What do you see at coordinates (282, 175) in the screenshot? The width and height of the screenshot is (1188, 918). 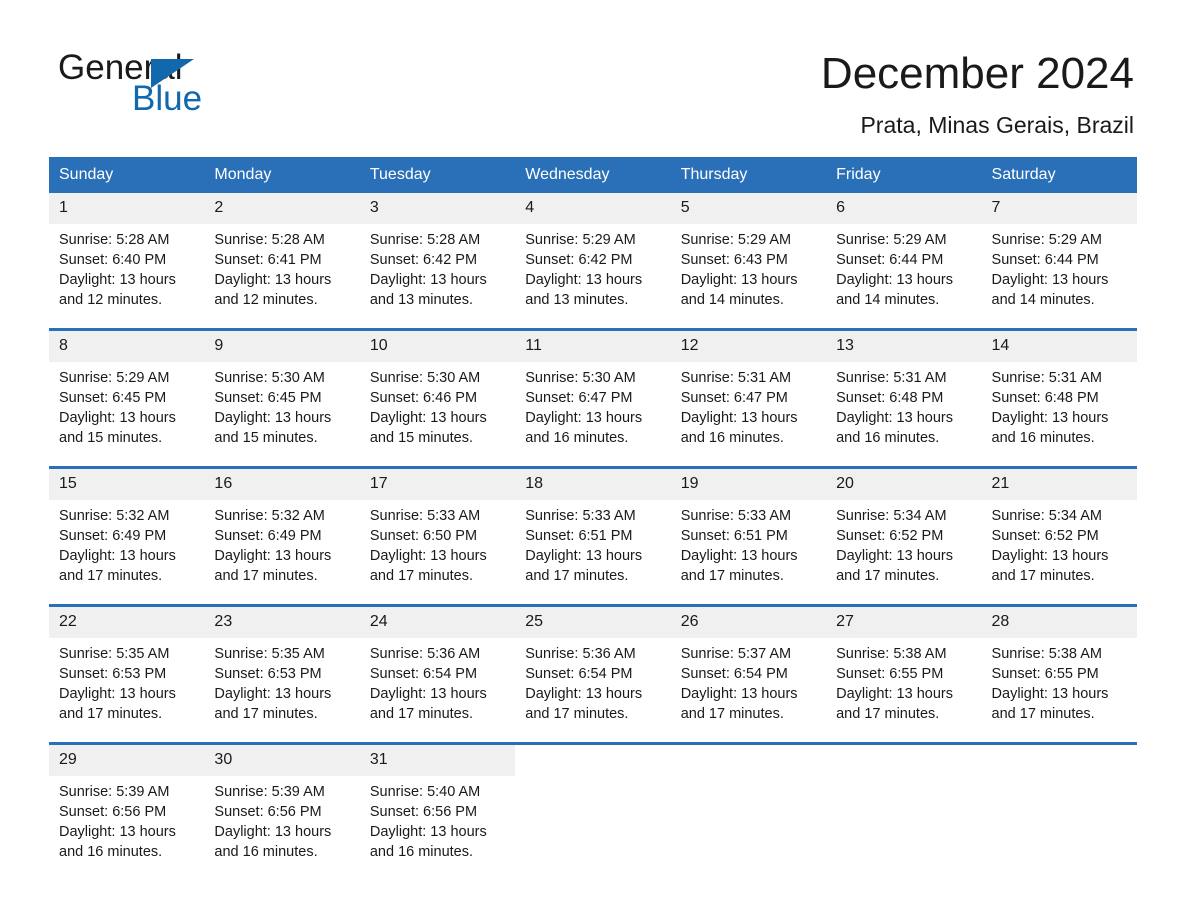 I see `column-header-monday: Monday` at bounding box center [282, 175].